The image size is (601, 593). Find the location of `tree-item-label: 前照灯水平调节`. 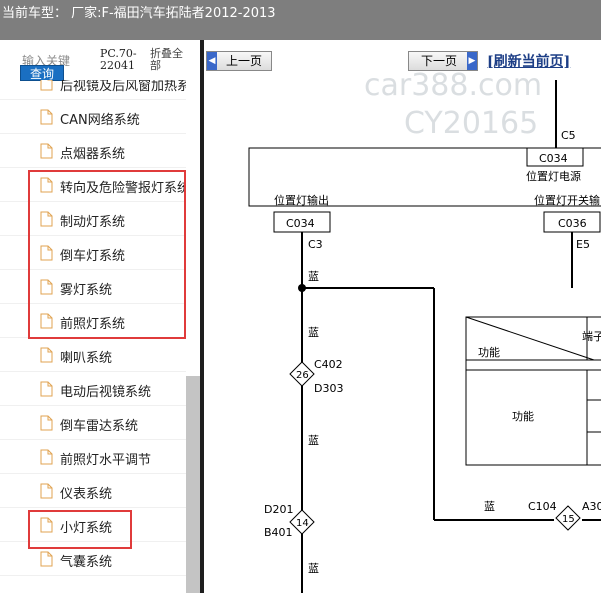

tree-item-label: 前照灯水平调节 is located at coordinates (106, 460).